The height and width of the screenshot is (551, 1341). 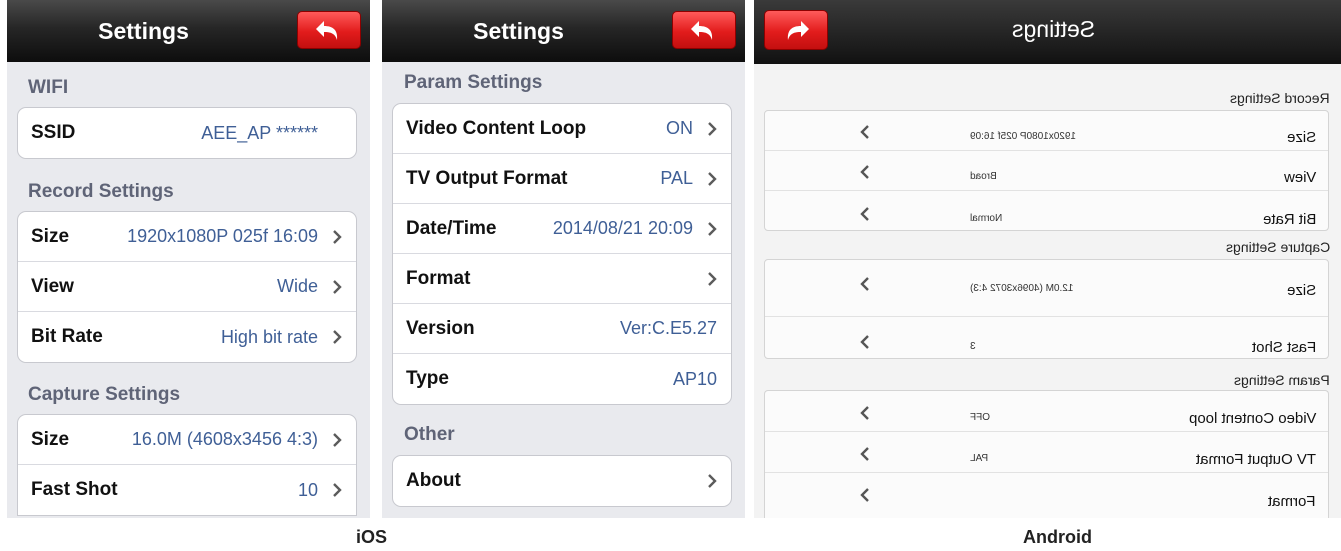 What do you see at coordinates (1057, 537) in the screenshot?
I see `caption-android: Android` at bounding box center [1057, 537].